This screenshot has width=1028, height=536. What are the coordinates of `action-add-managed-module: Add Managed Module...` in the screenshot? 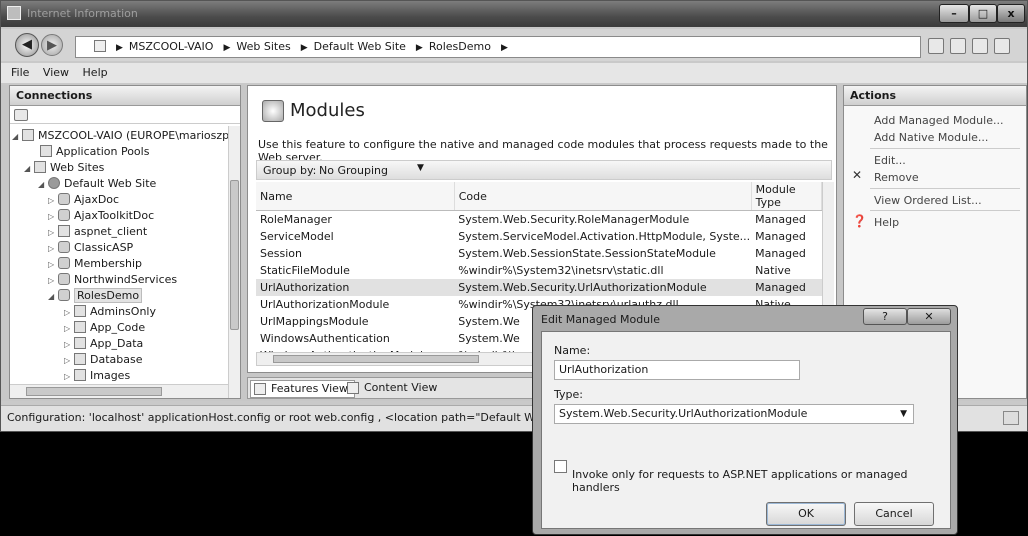 It's located at (938, 120).